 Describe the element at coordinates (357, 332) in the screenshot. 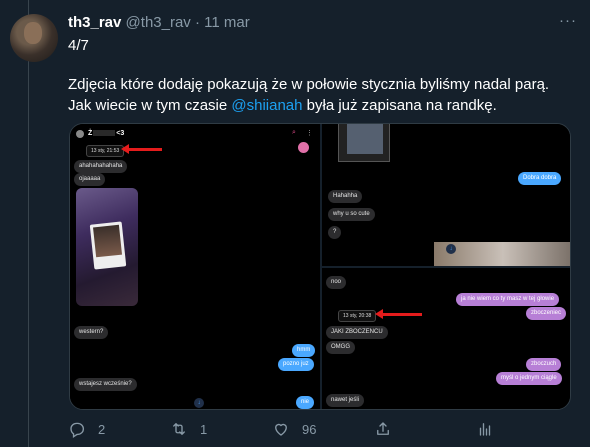

I see `message-bubble: JAKI ZBOCZENCU` at that location.